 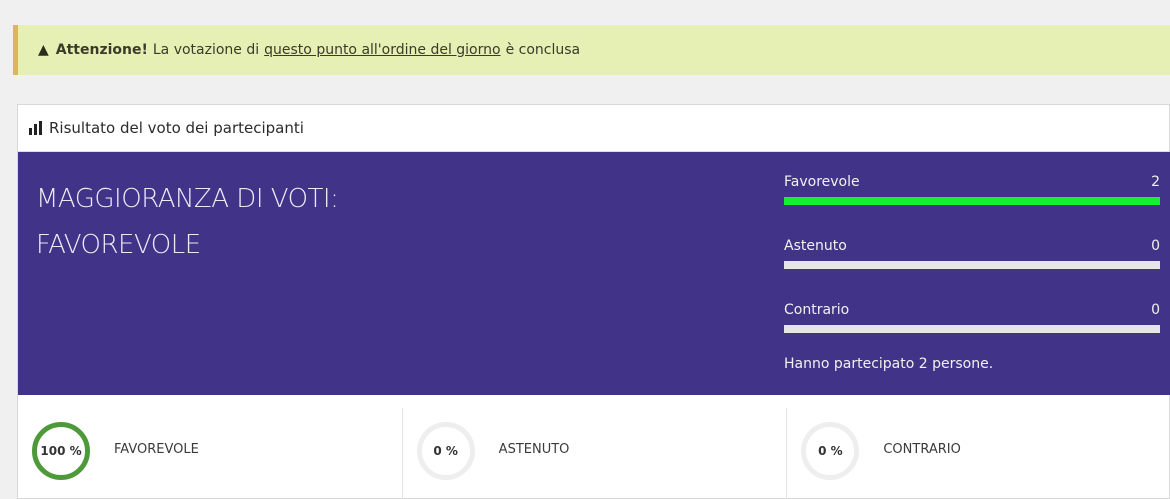 I want to click on panel-heading: Risultato del voto dei partecipanti, so click(x=593, y=128).